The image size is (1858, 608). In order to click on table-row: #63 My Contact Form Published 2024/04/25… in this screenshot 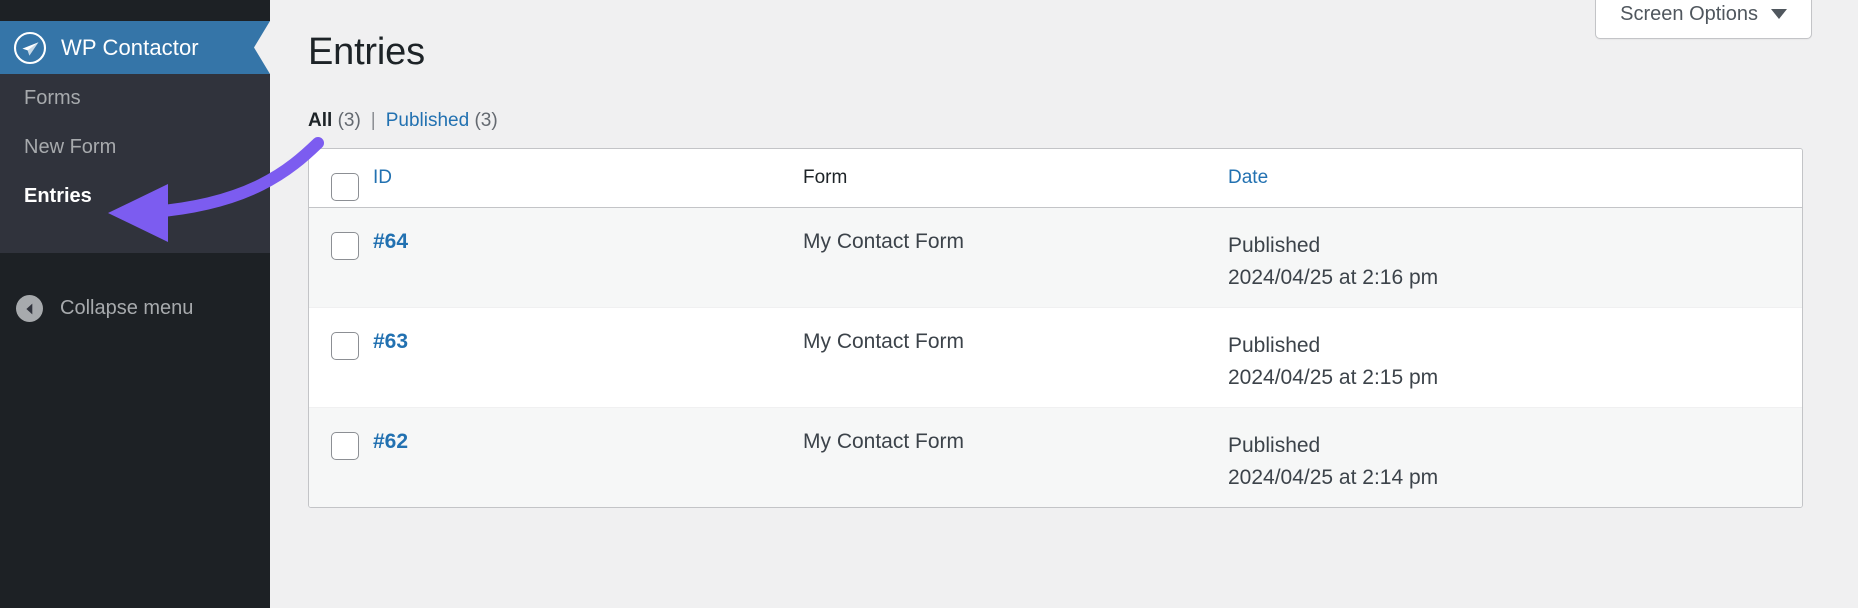, I will do `click(1055, 357)`.